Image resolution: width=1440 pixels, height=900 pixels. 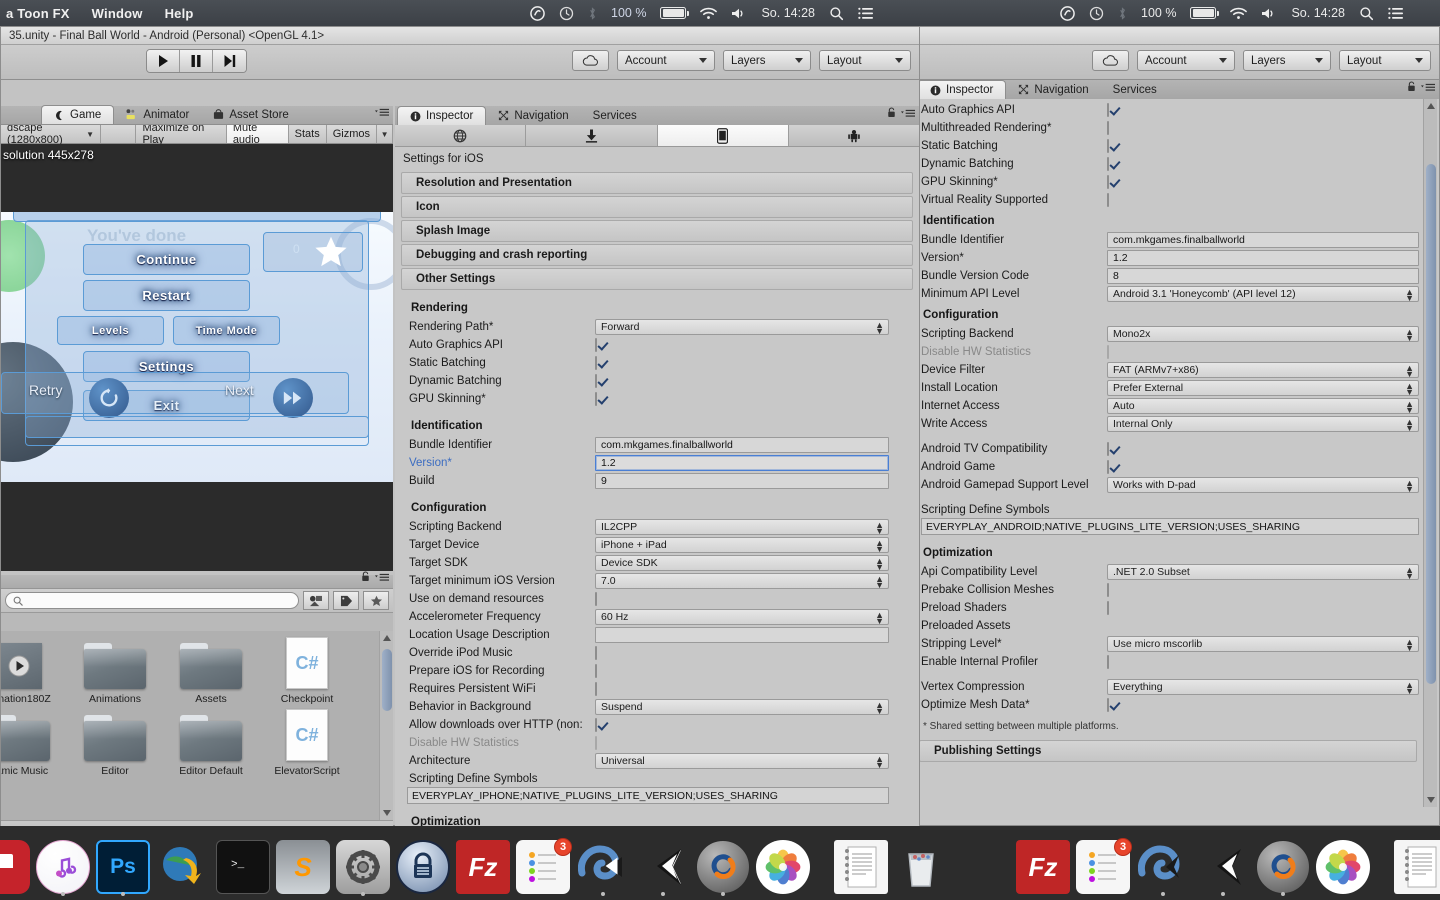 What do you see at coordinates (211, 672) in the screenshot?
I see `asset-item: Assets` at bounding box center [211, 672].